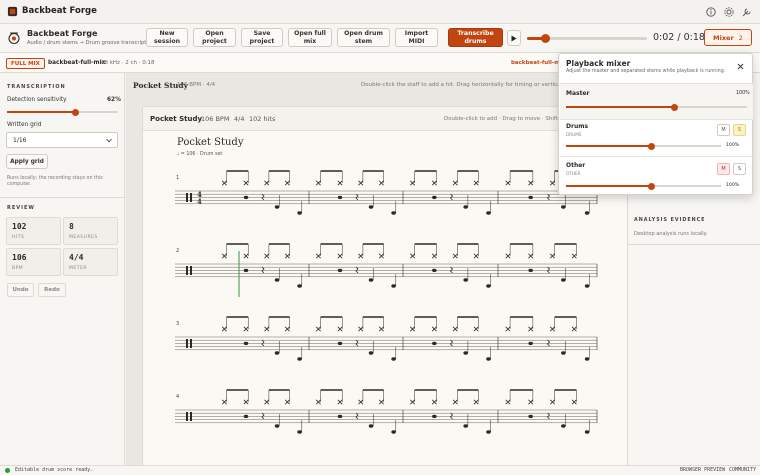 Image resolution: width=760 pixels, height=475 pixels. Describe the element at coordinates (702, 470) in the screenshot. I see `browser-preview-link: BROWSER PREVIEW` at that location.